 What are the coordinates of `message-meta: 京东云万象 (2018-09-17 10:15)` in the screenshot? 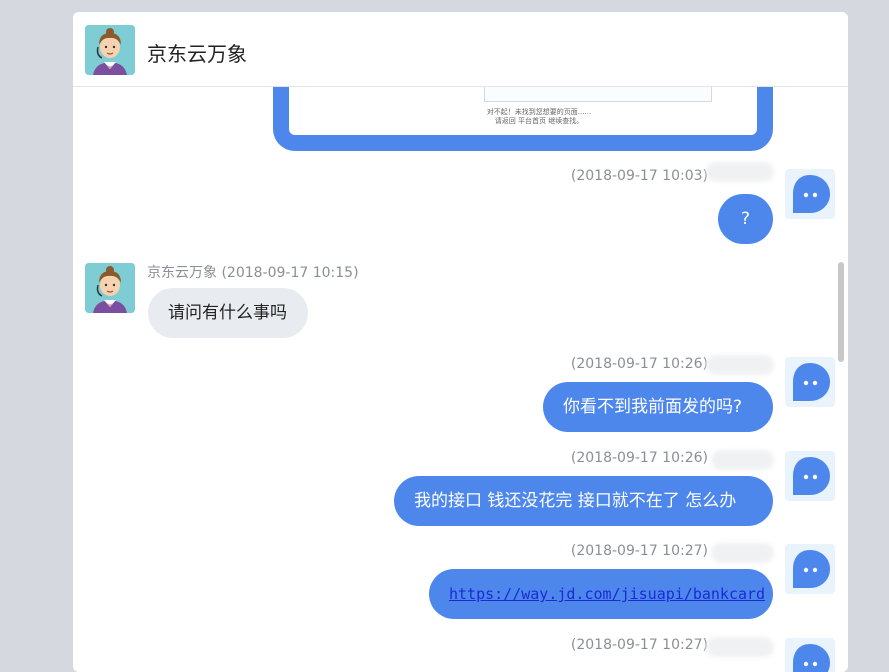 It's located at (253, 273).